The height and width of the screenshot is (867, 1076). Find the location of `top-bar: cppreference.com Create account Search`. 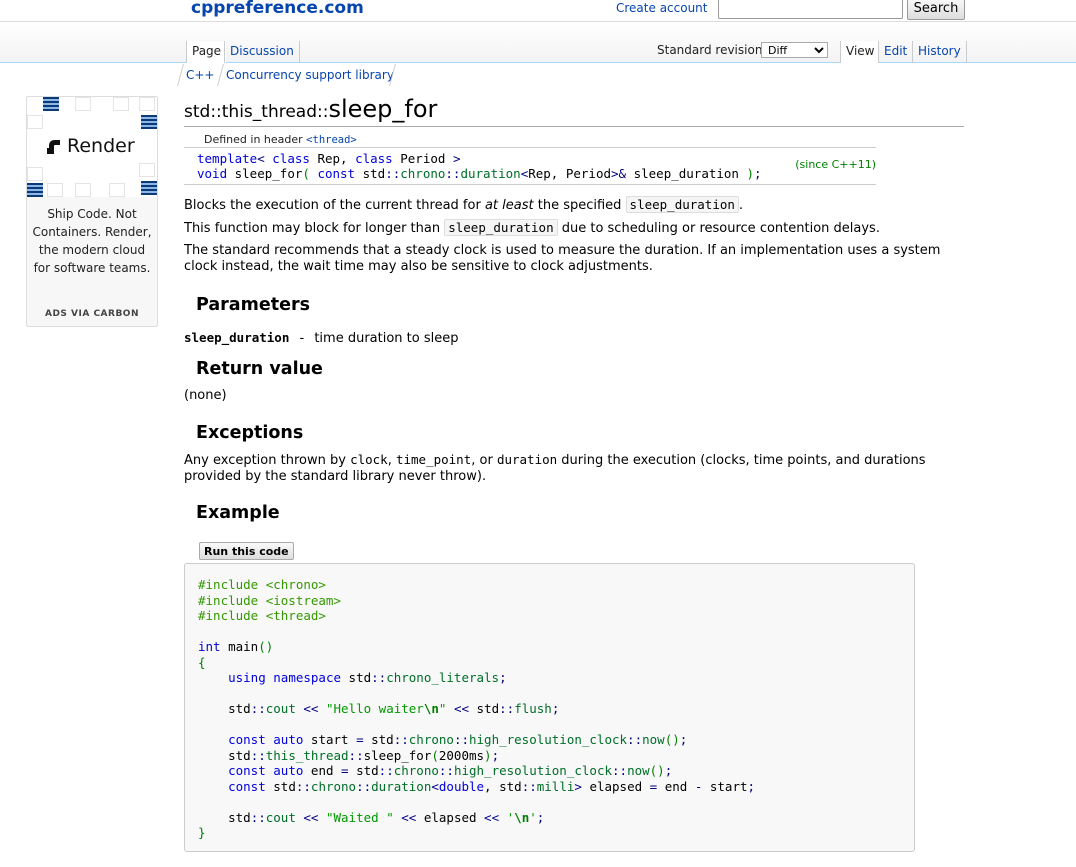

top-bar: cppreference.com Create account Search is located at coordinates (538, 11).